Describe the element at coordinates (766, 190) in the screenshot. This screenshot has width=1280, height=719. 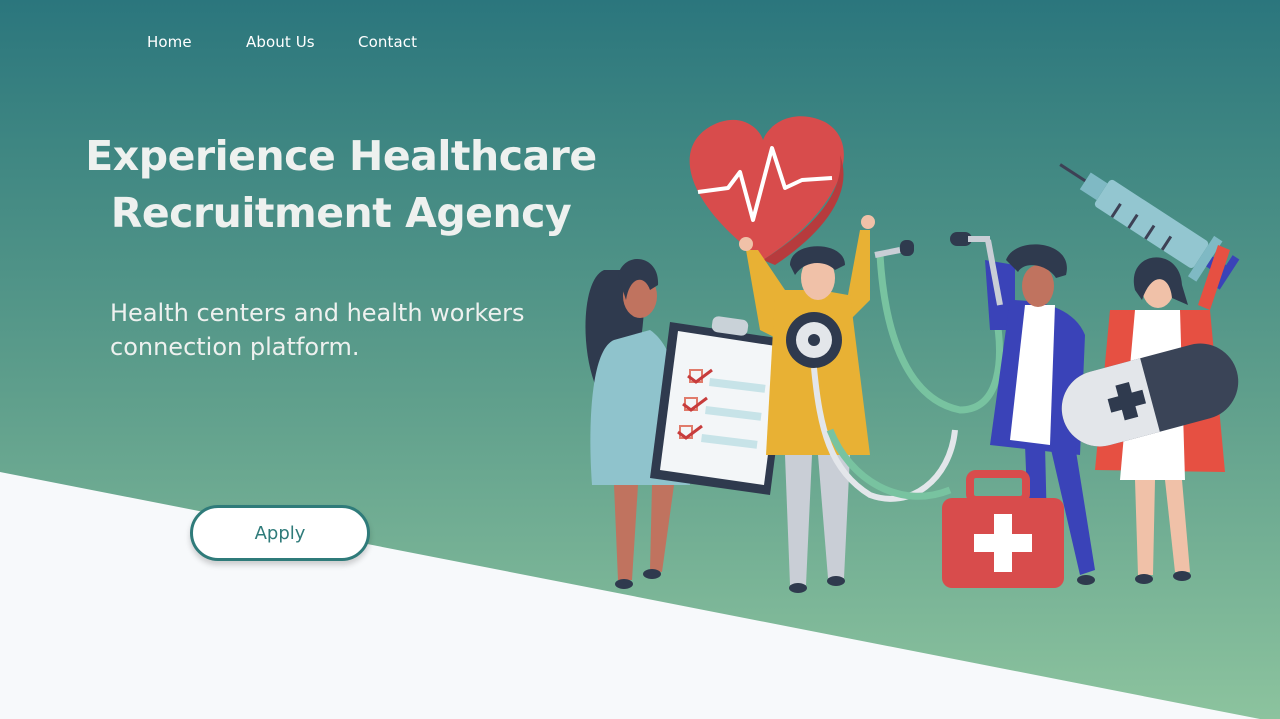
I see `heart-icon` at that location.